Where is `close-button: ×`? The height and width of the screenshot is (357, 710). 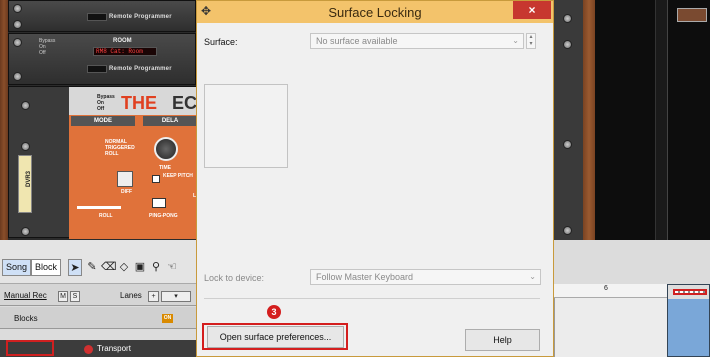 close-button: × is located at coordinates (532, 10).